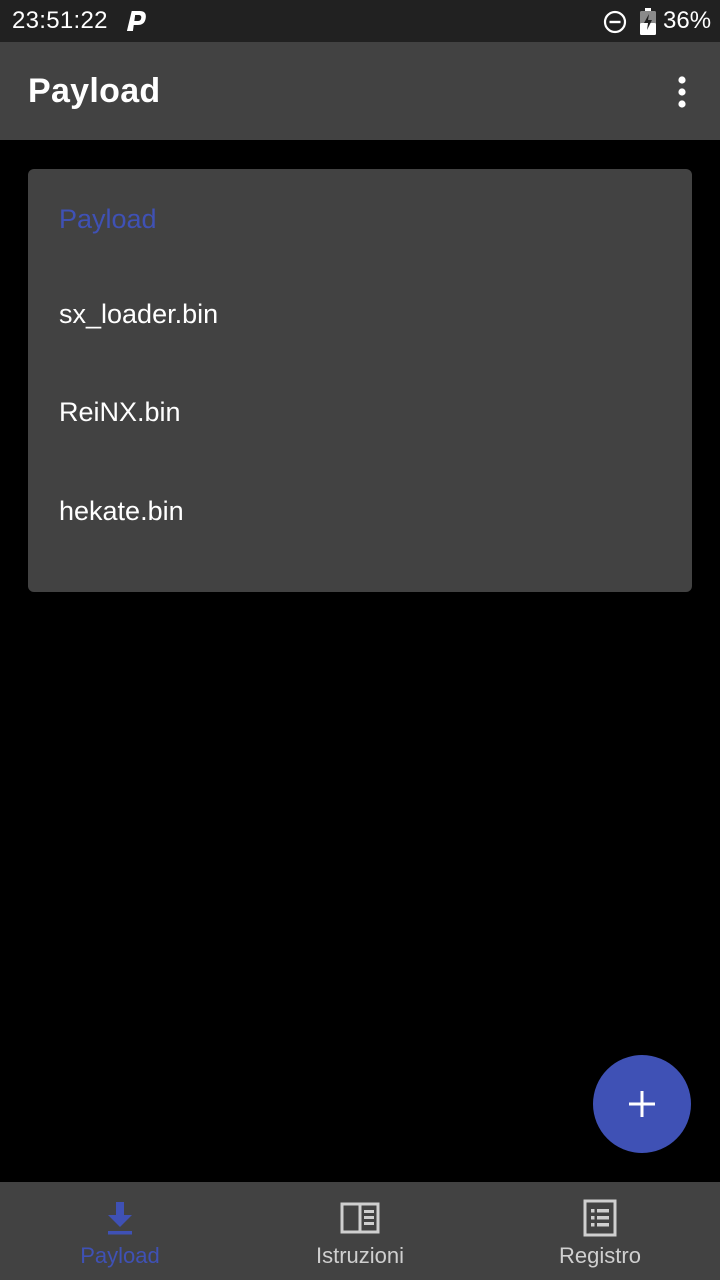  What do you see at coordinates (139, 314) in the screenshot?
I see `list-item-label: sx_loader.bin` at bounding box center [139, 314].